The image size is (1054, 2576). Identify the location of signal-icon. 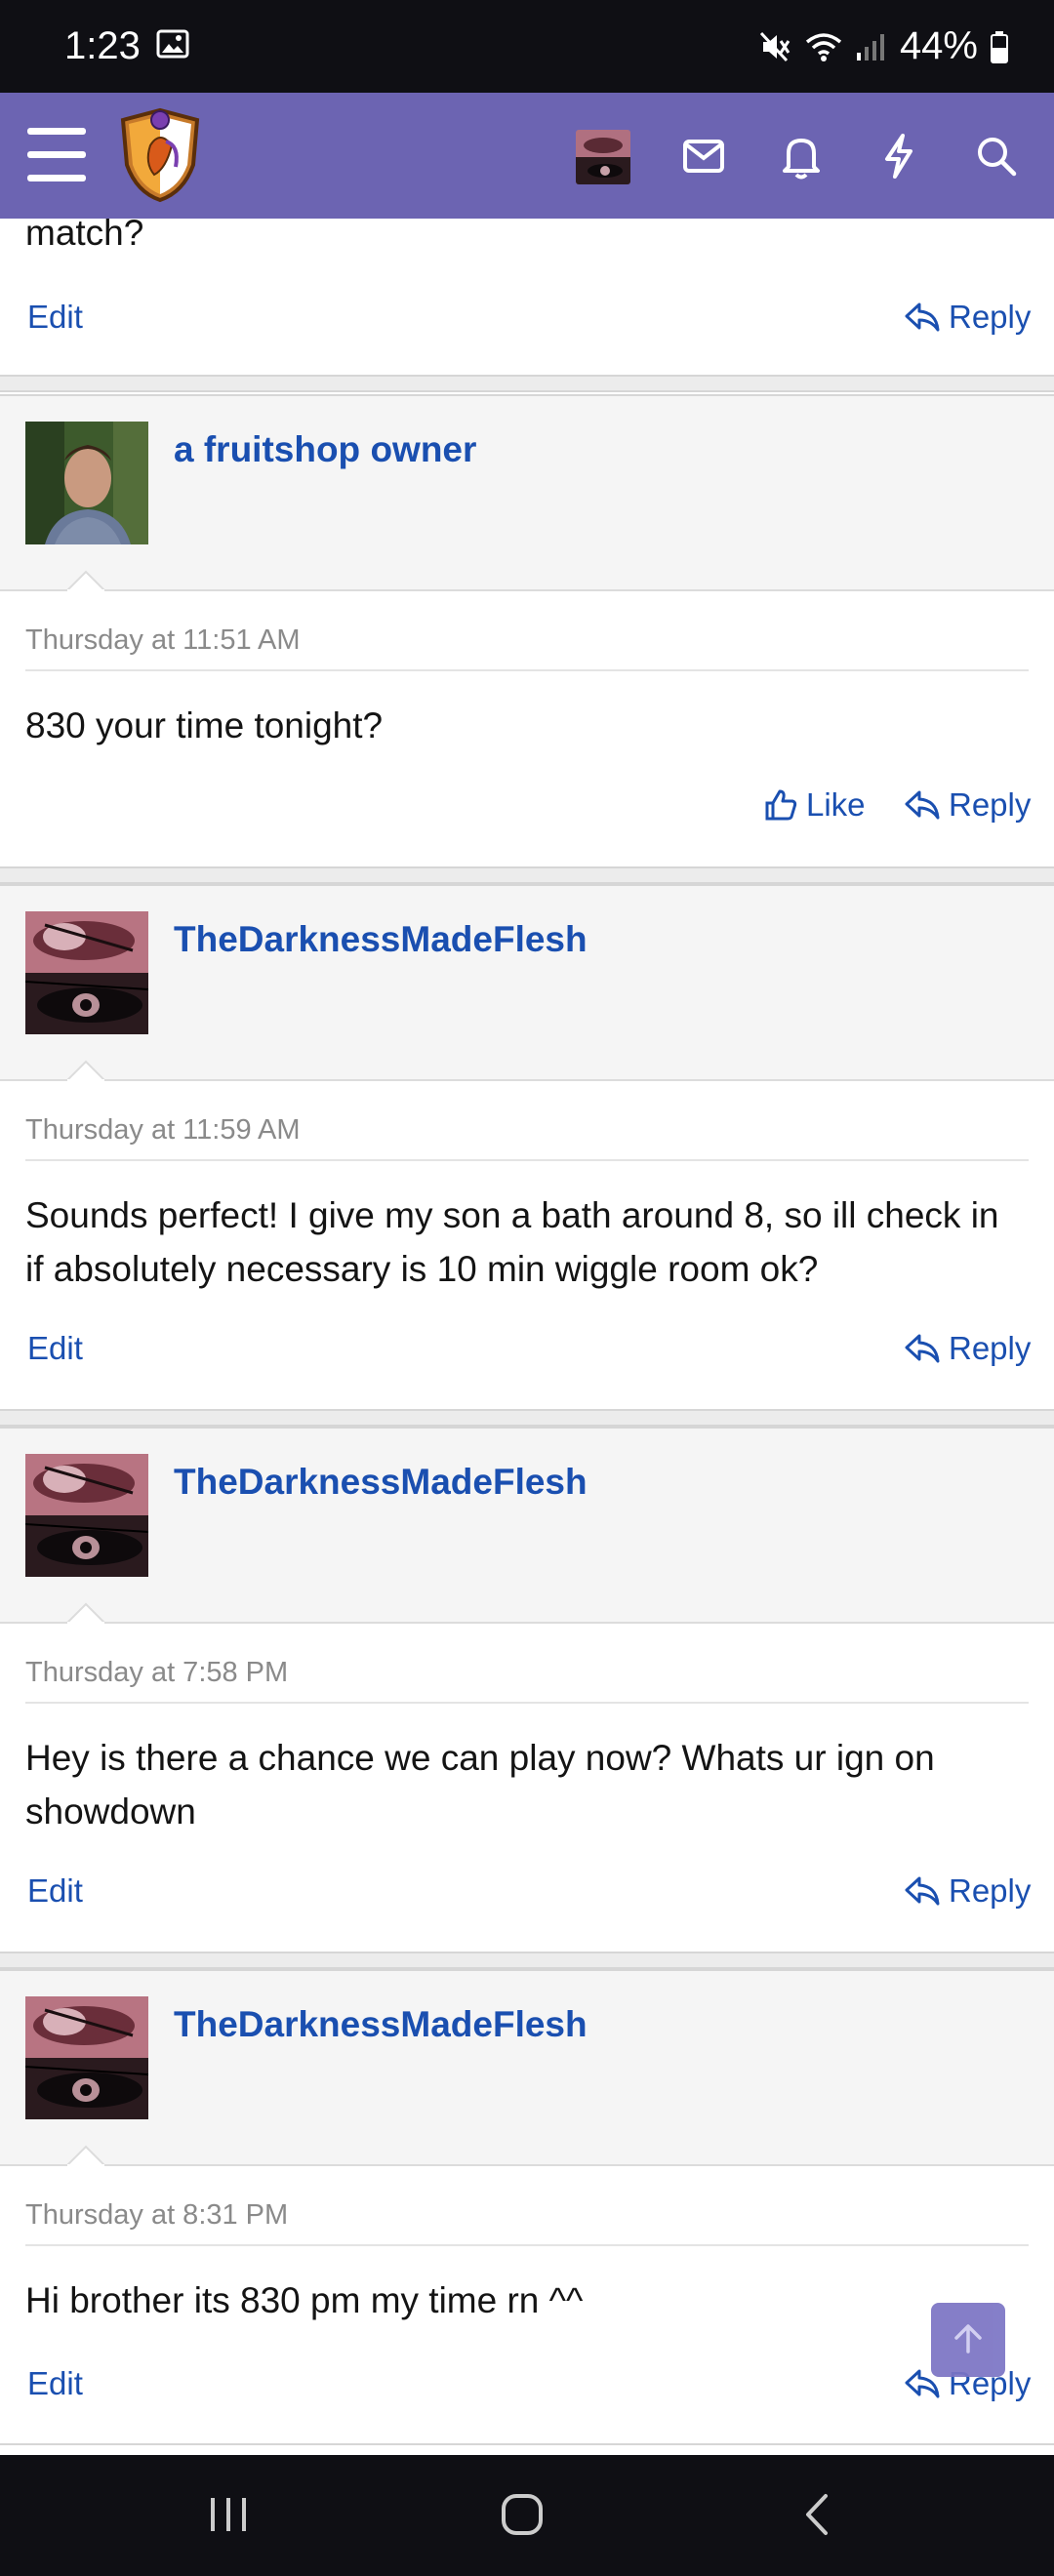
(871, 46).